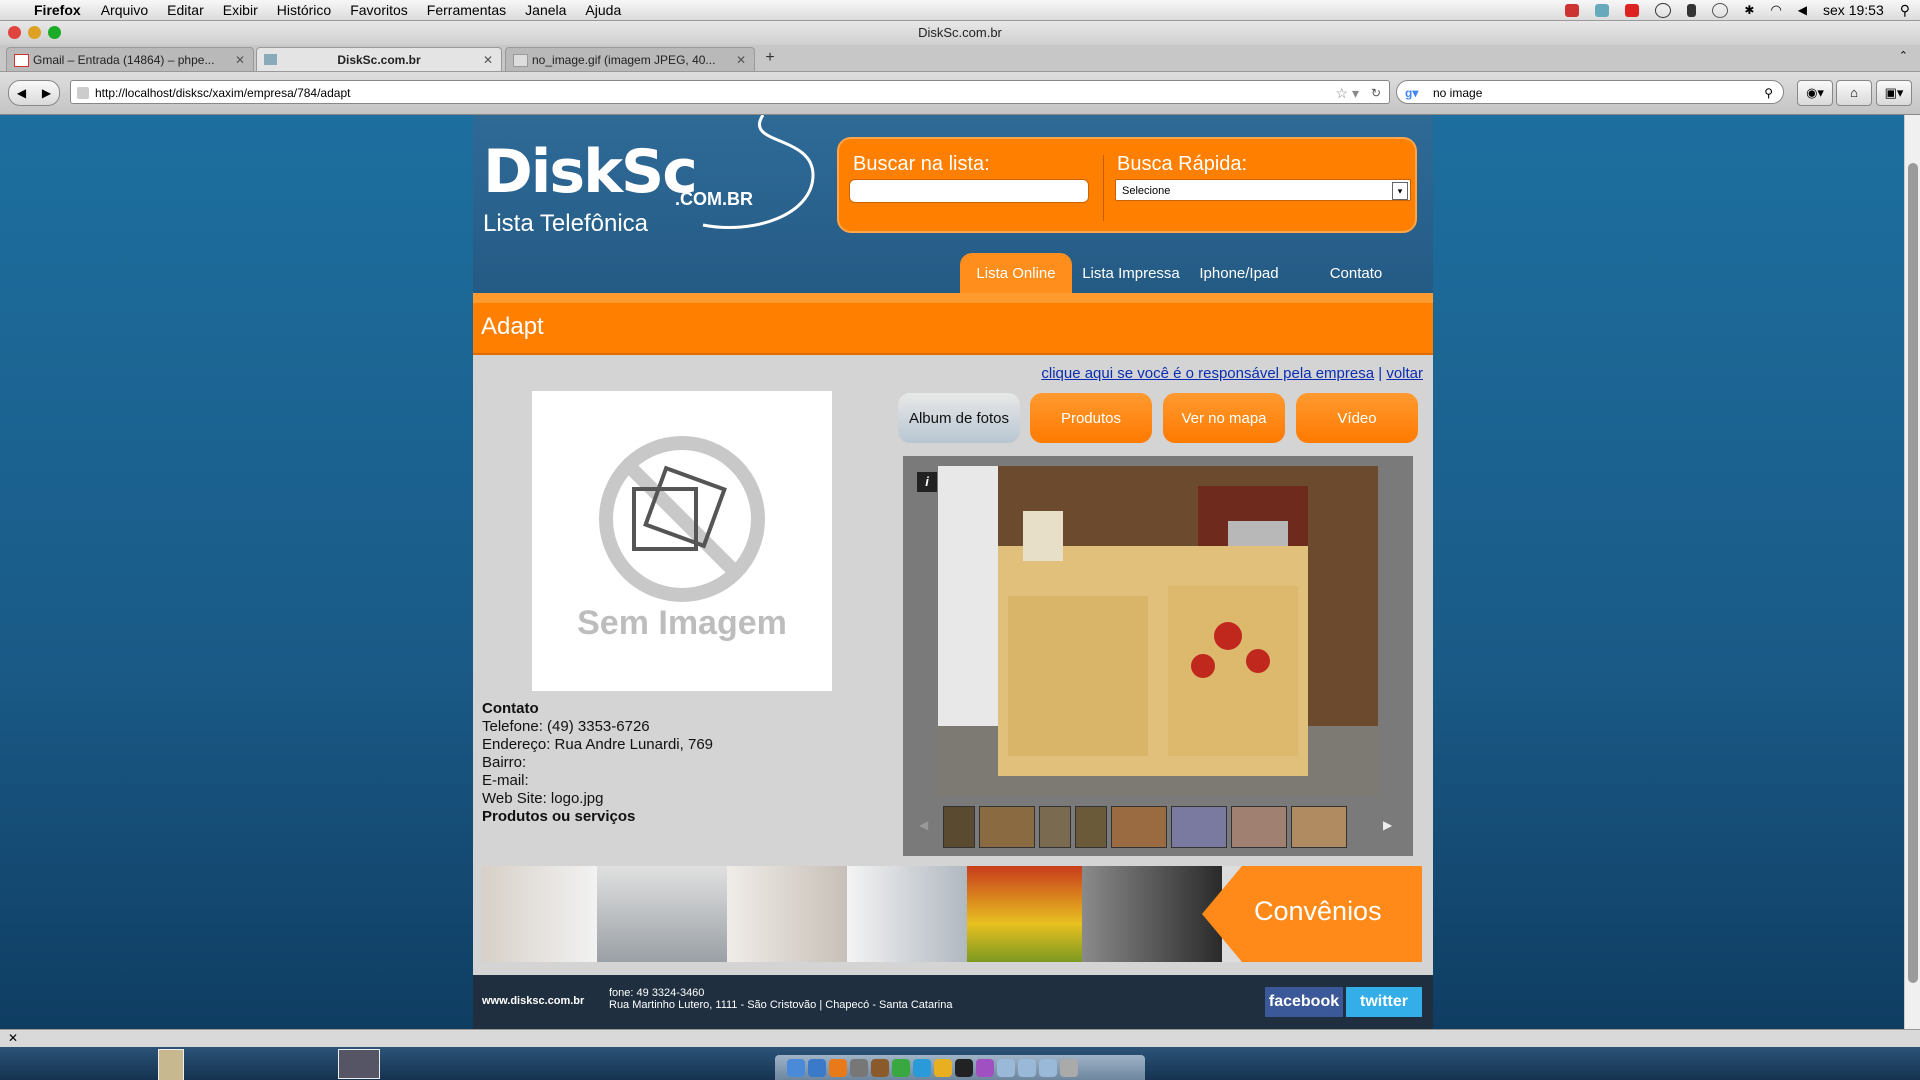  Describe the element at coordinates (1224, 418) in the screenshot. I see `map-button: Ver no mapa` at that location.